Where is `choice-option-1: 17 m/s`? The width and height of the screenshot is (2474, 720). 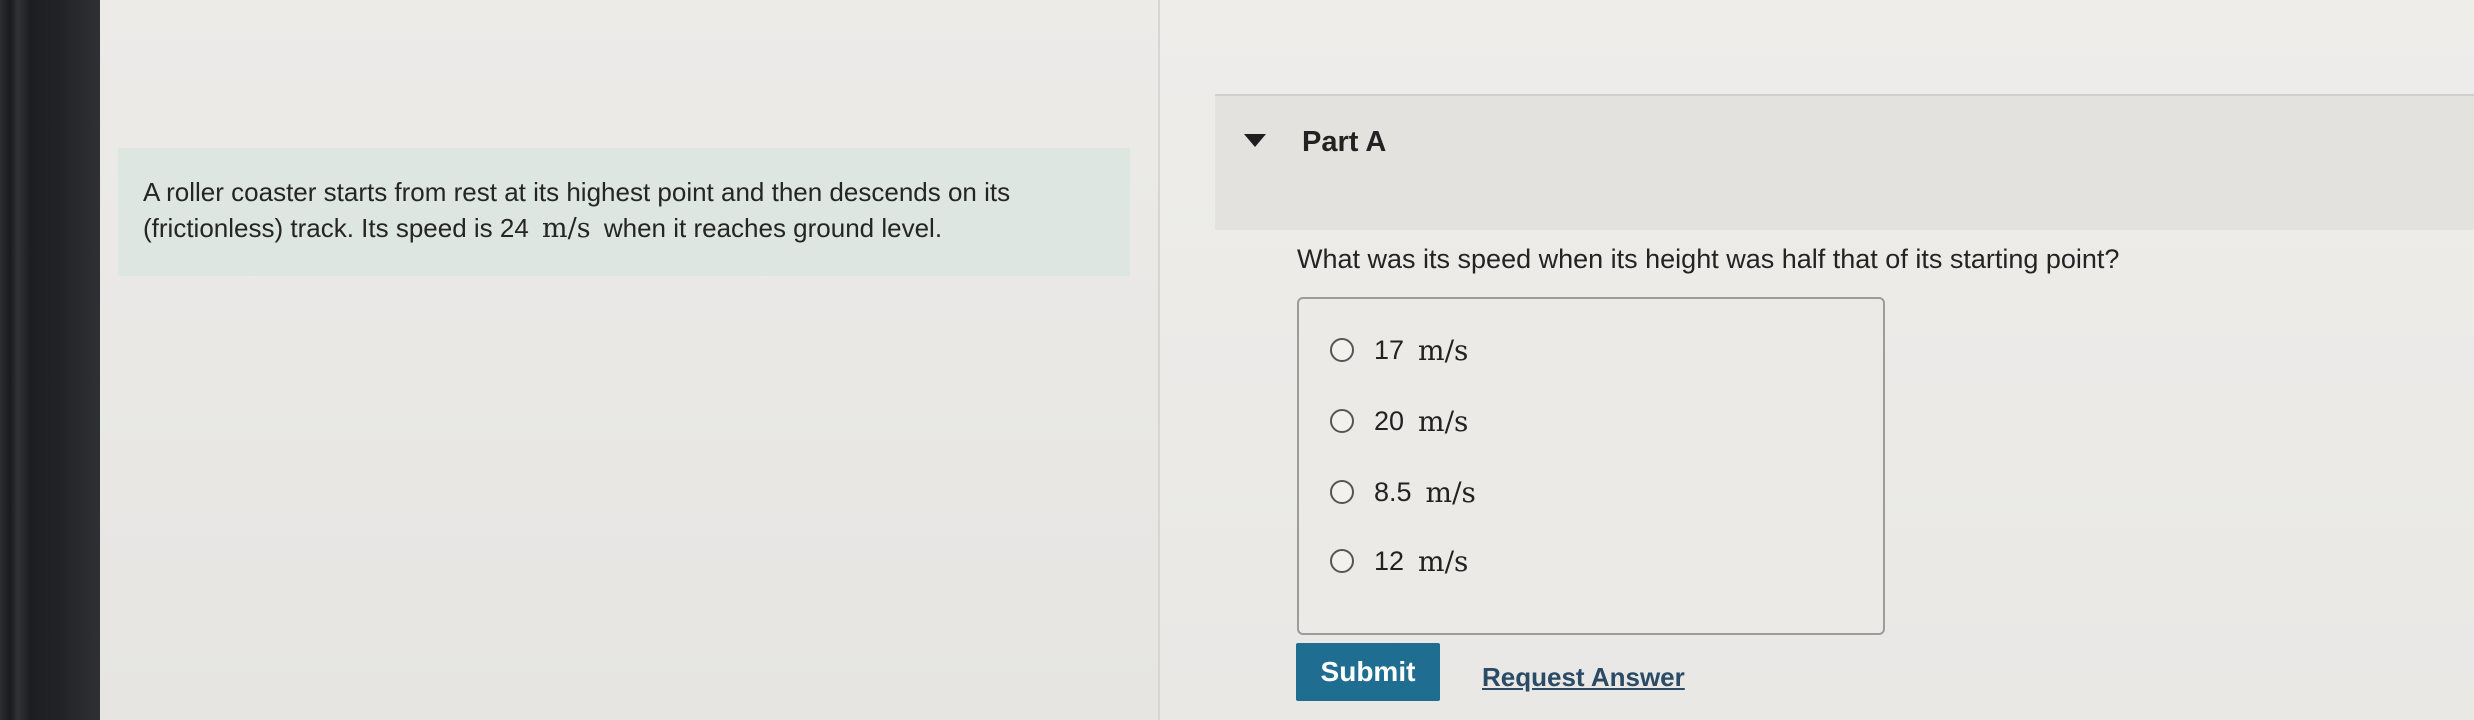 choice-option-1: 17 m/s is located at coordinates (1399, 350).